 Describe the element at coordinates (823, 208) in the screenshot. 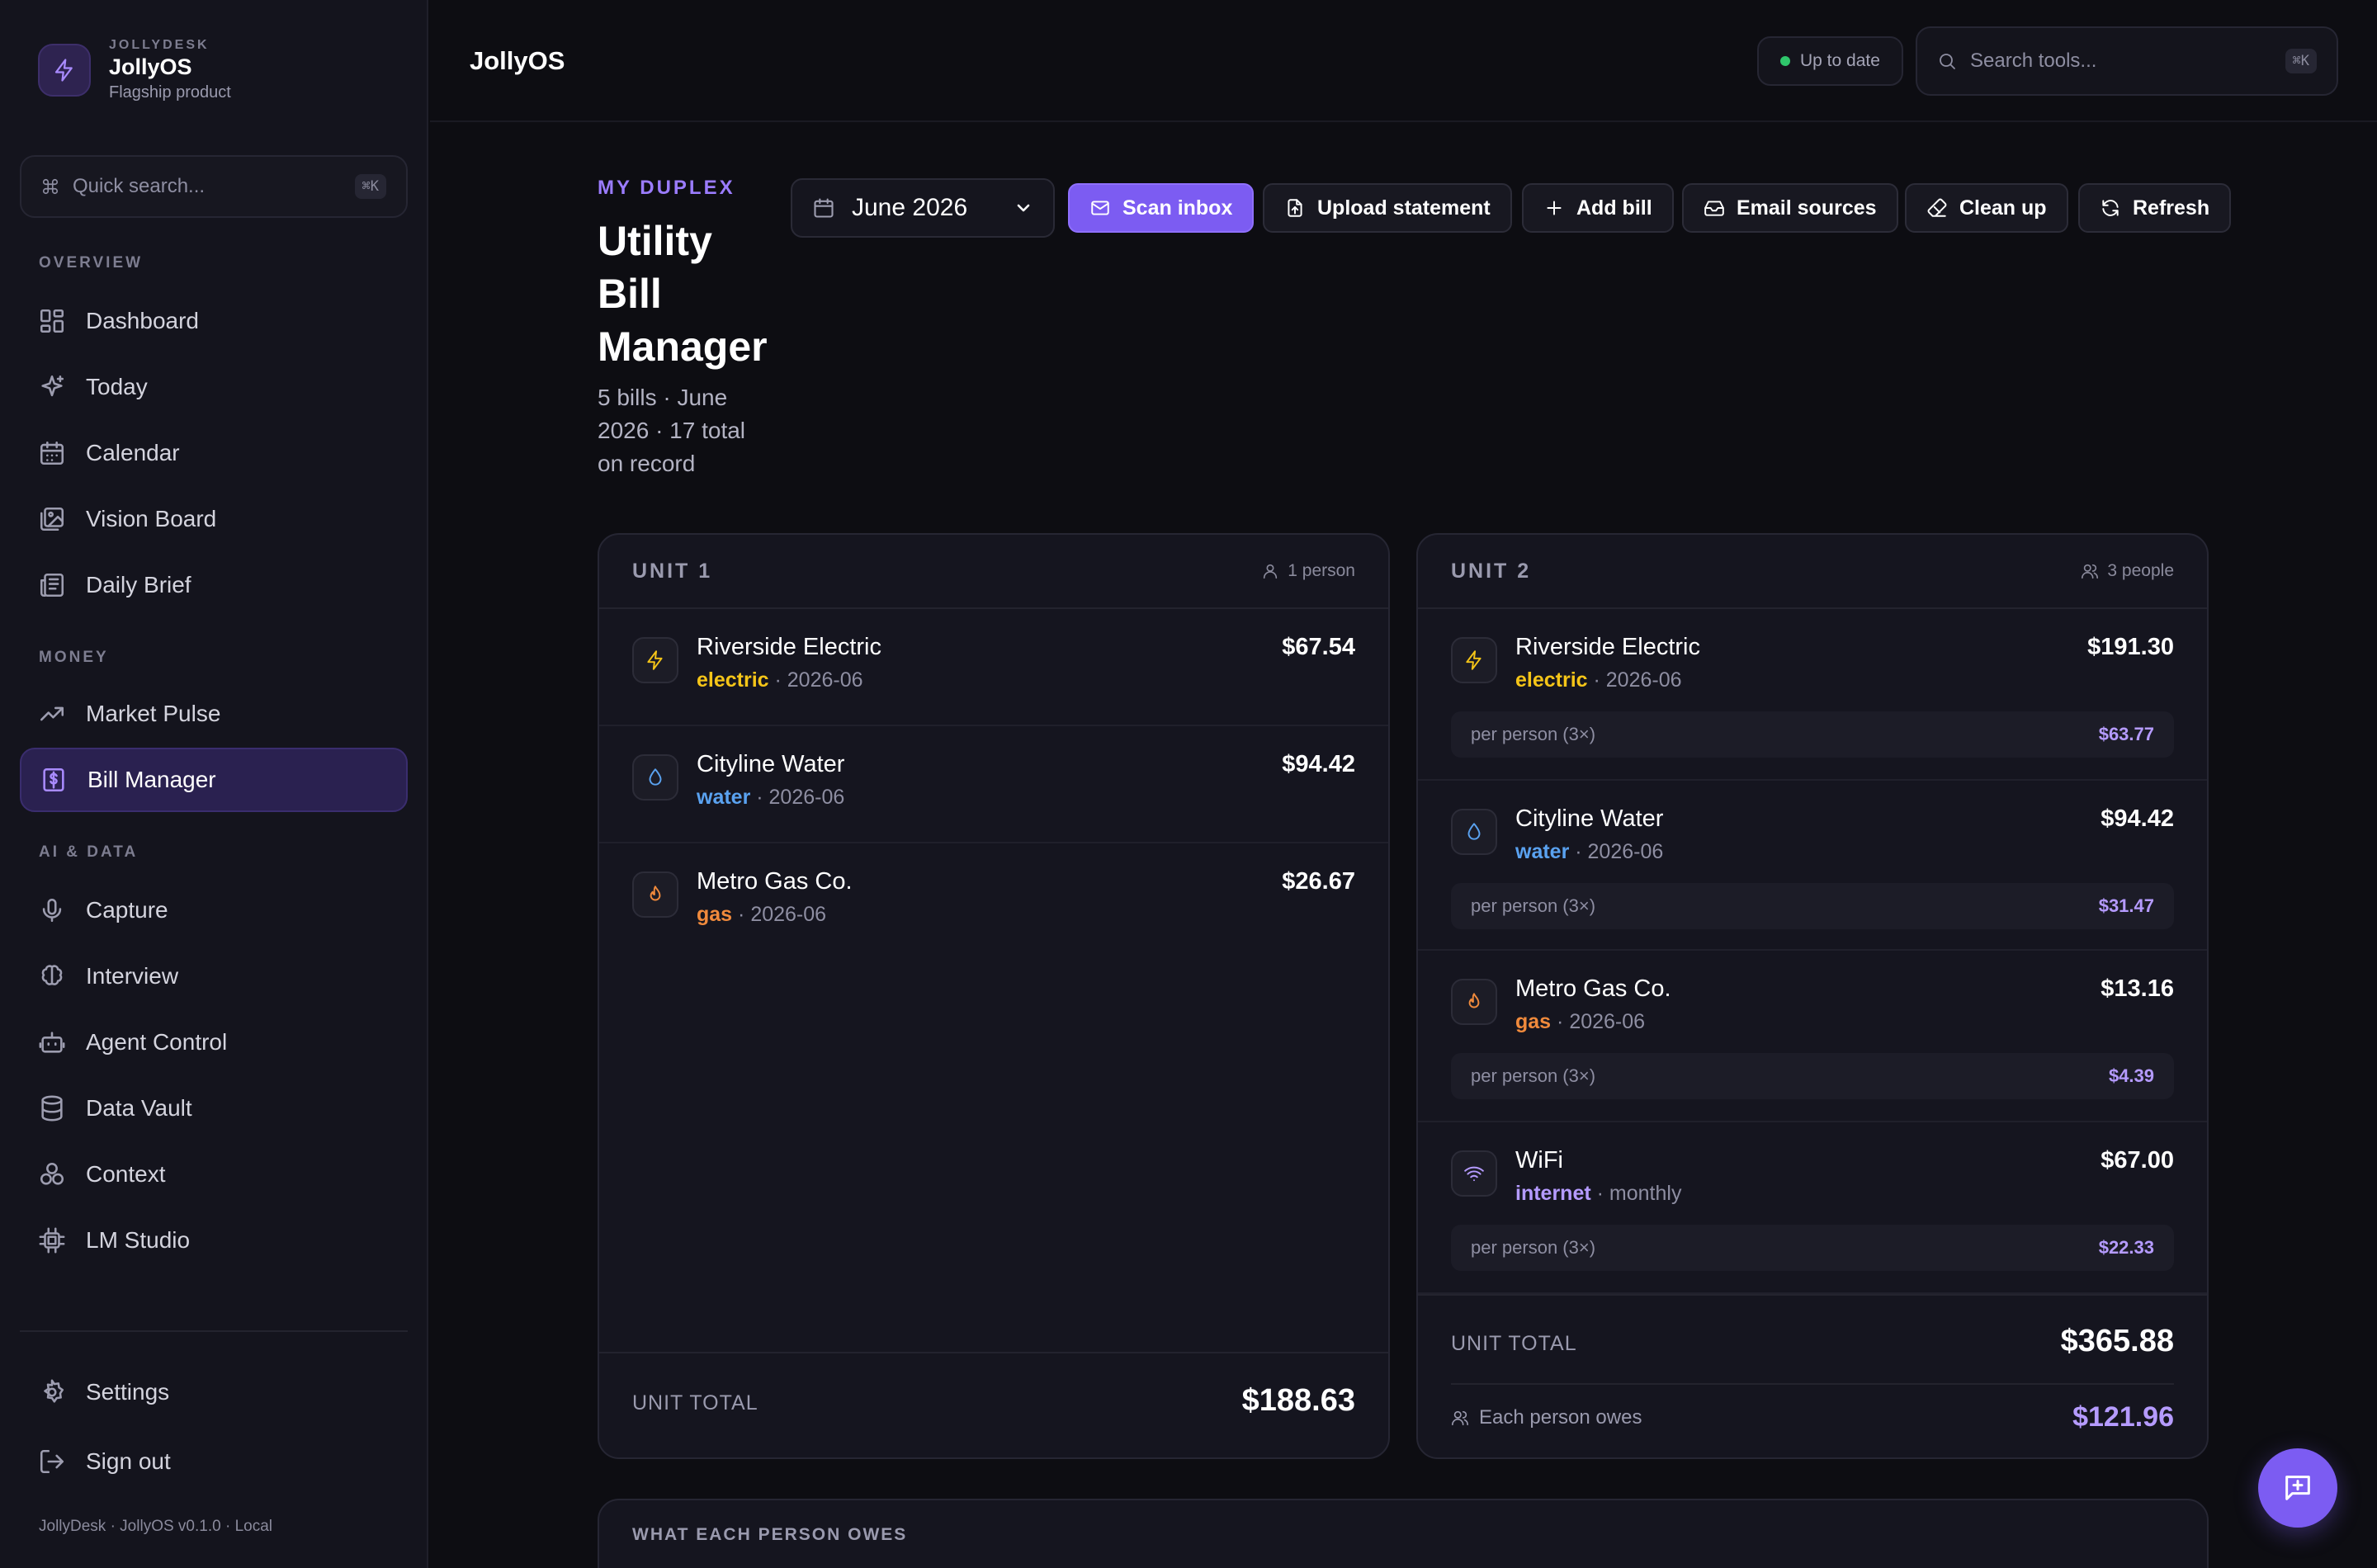

I see `calendar-icon` at that location.